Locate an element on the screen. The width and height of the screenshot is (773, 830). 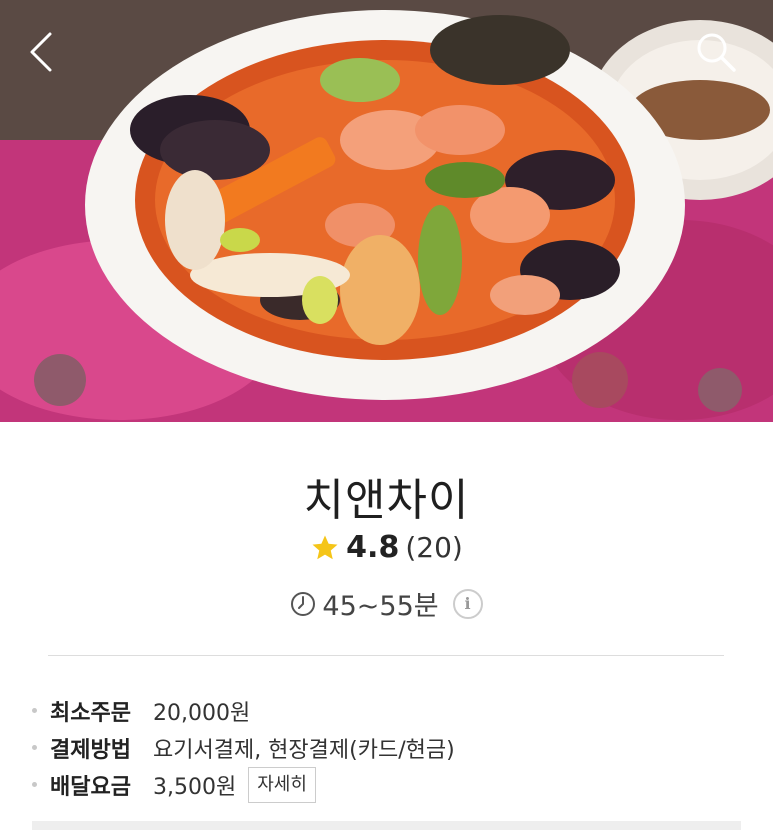
rating-row: 4.8 (20) is located at coordinates (386, 547).